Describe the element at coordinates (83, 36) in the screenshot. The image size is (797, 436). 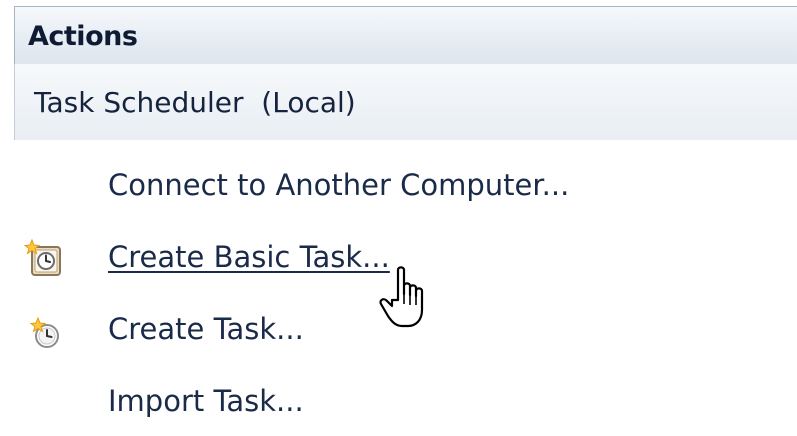
I see `actions-title: Actions` at that location.